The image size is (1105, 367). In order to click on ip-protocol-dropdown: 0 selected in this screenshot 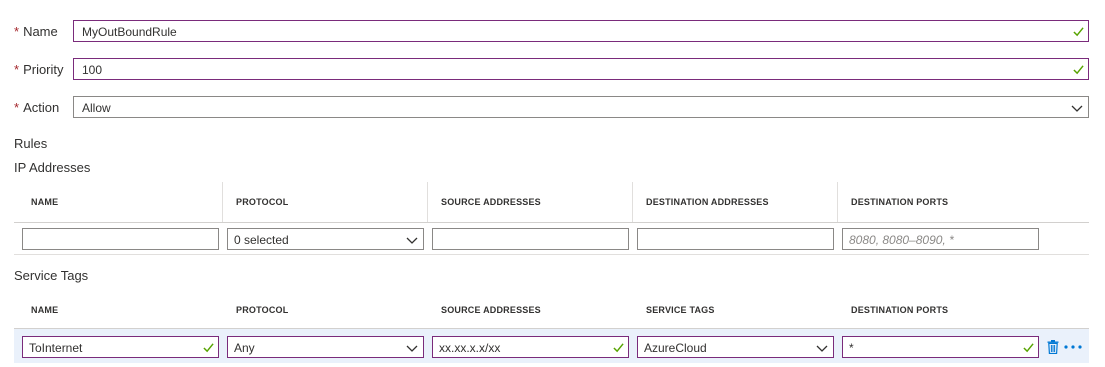, I will do `click(325, 239)`.